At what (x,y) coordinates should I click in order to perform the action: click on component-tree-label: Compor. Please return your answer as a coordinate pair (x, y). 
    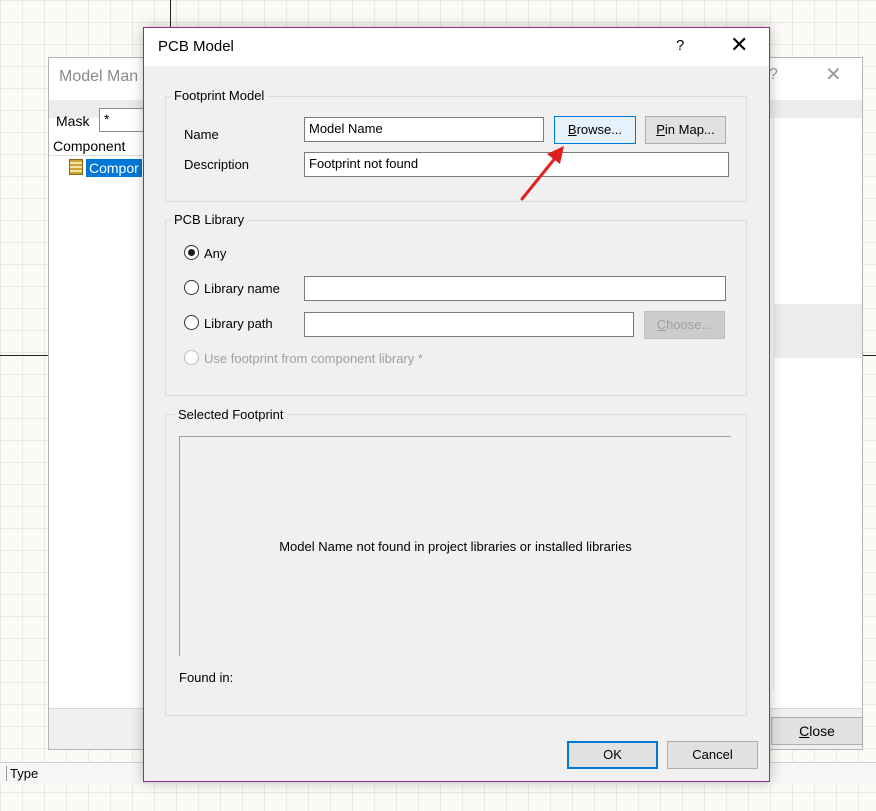
    Looking at the image, I should click on (114, 168).